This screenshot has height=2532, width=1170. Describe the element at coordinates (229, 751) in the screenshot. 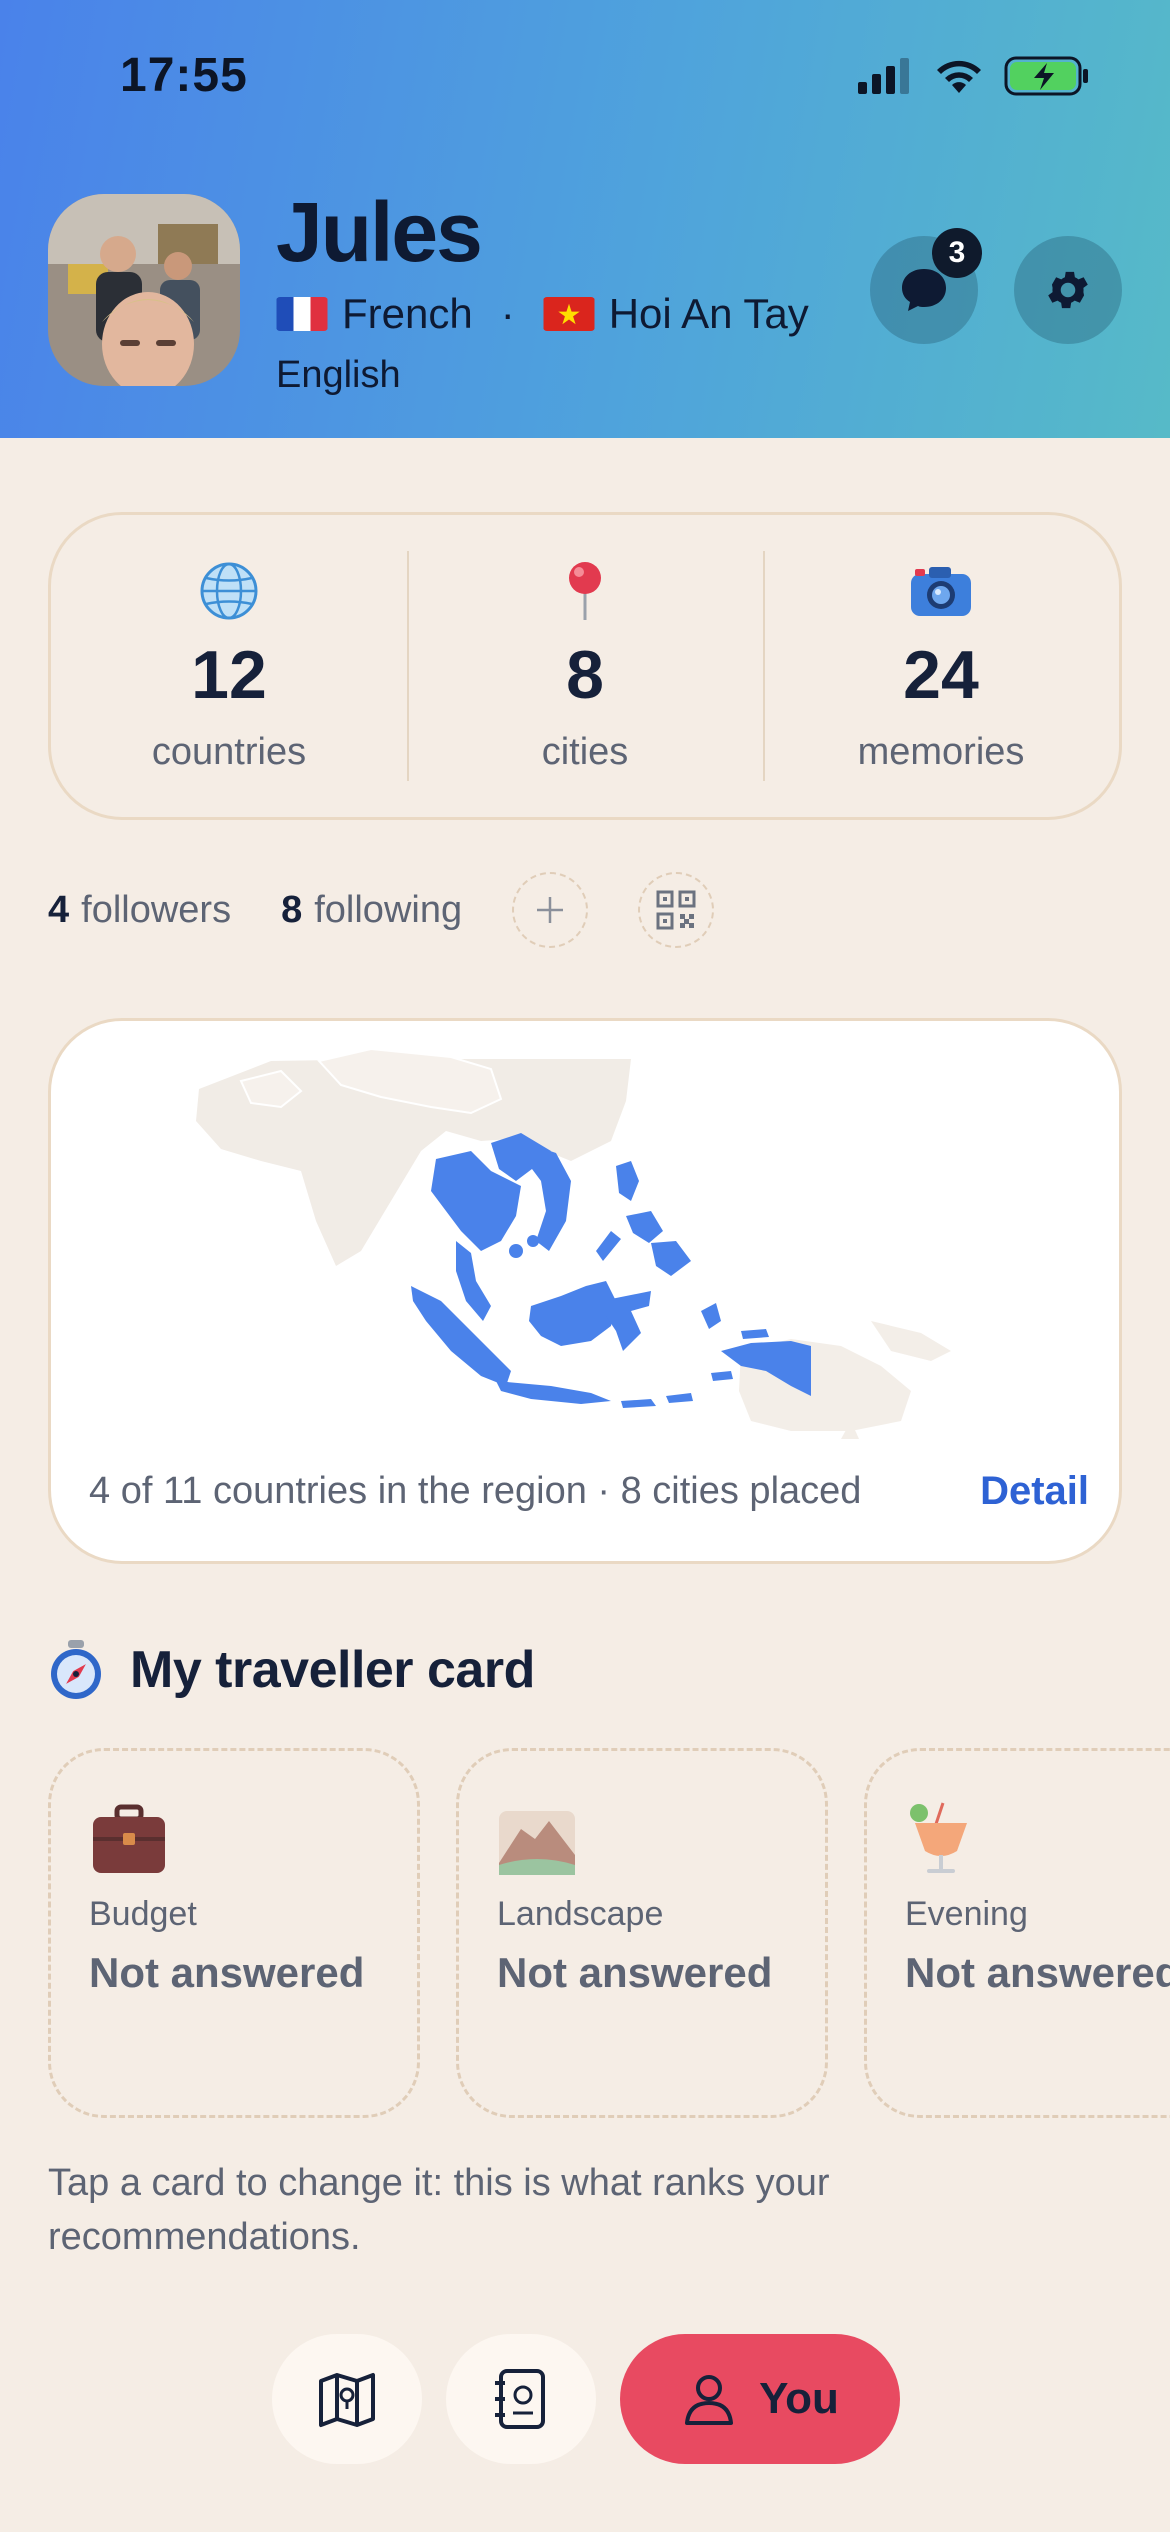

I see `stat-label: countries` at that location.